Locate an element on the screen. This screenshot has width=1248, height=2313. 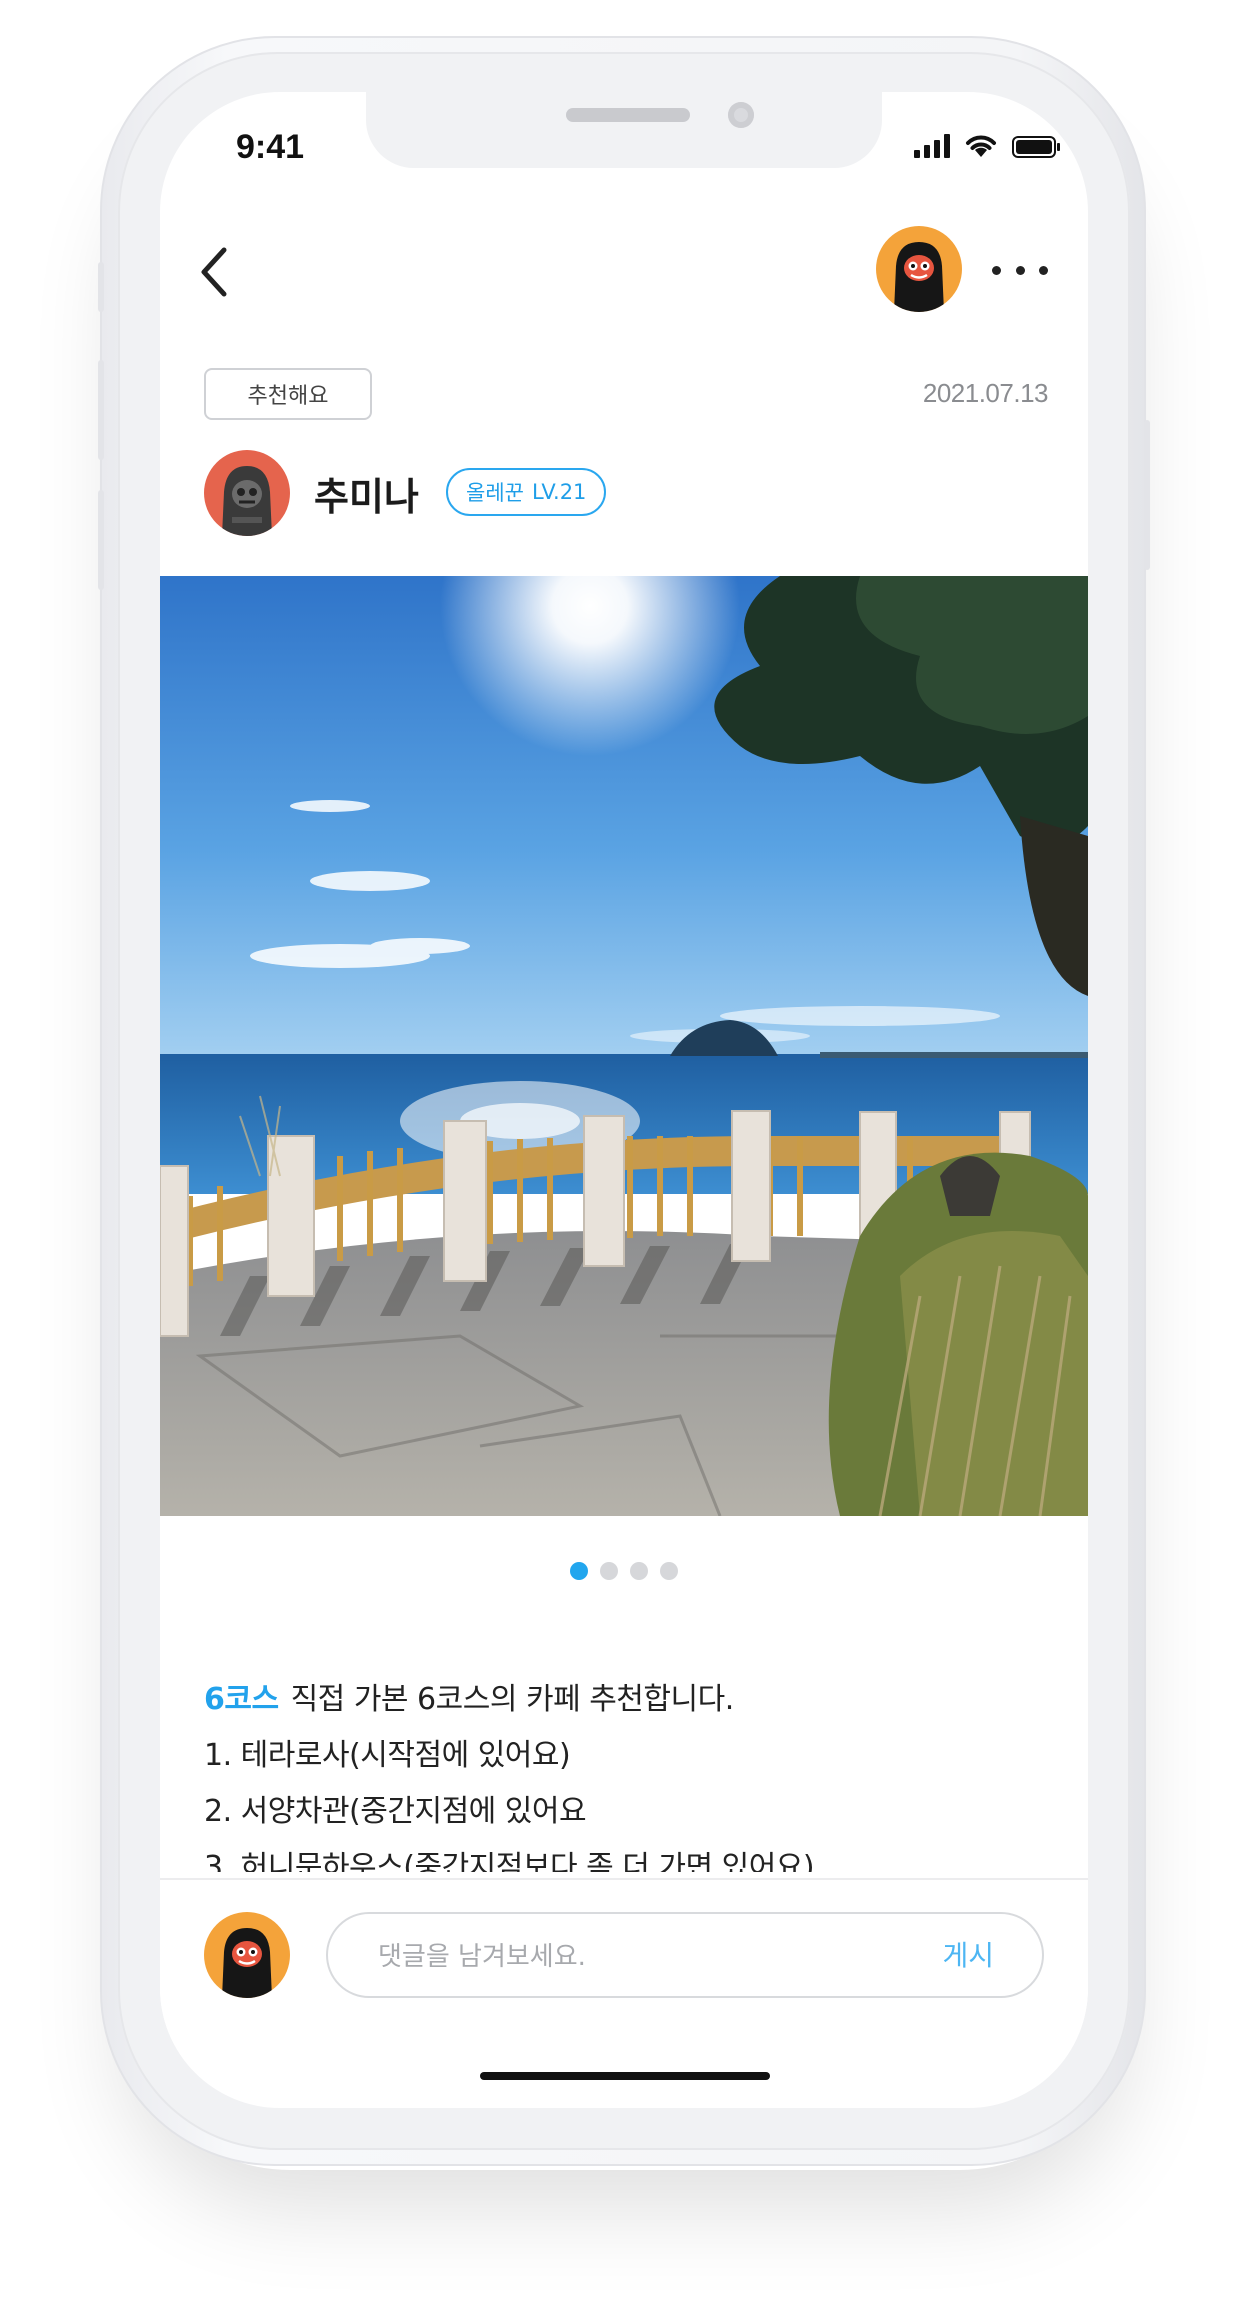
comment-input-container: 게시 is located at coordinates (685, 1955).